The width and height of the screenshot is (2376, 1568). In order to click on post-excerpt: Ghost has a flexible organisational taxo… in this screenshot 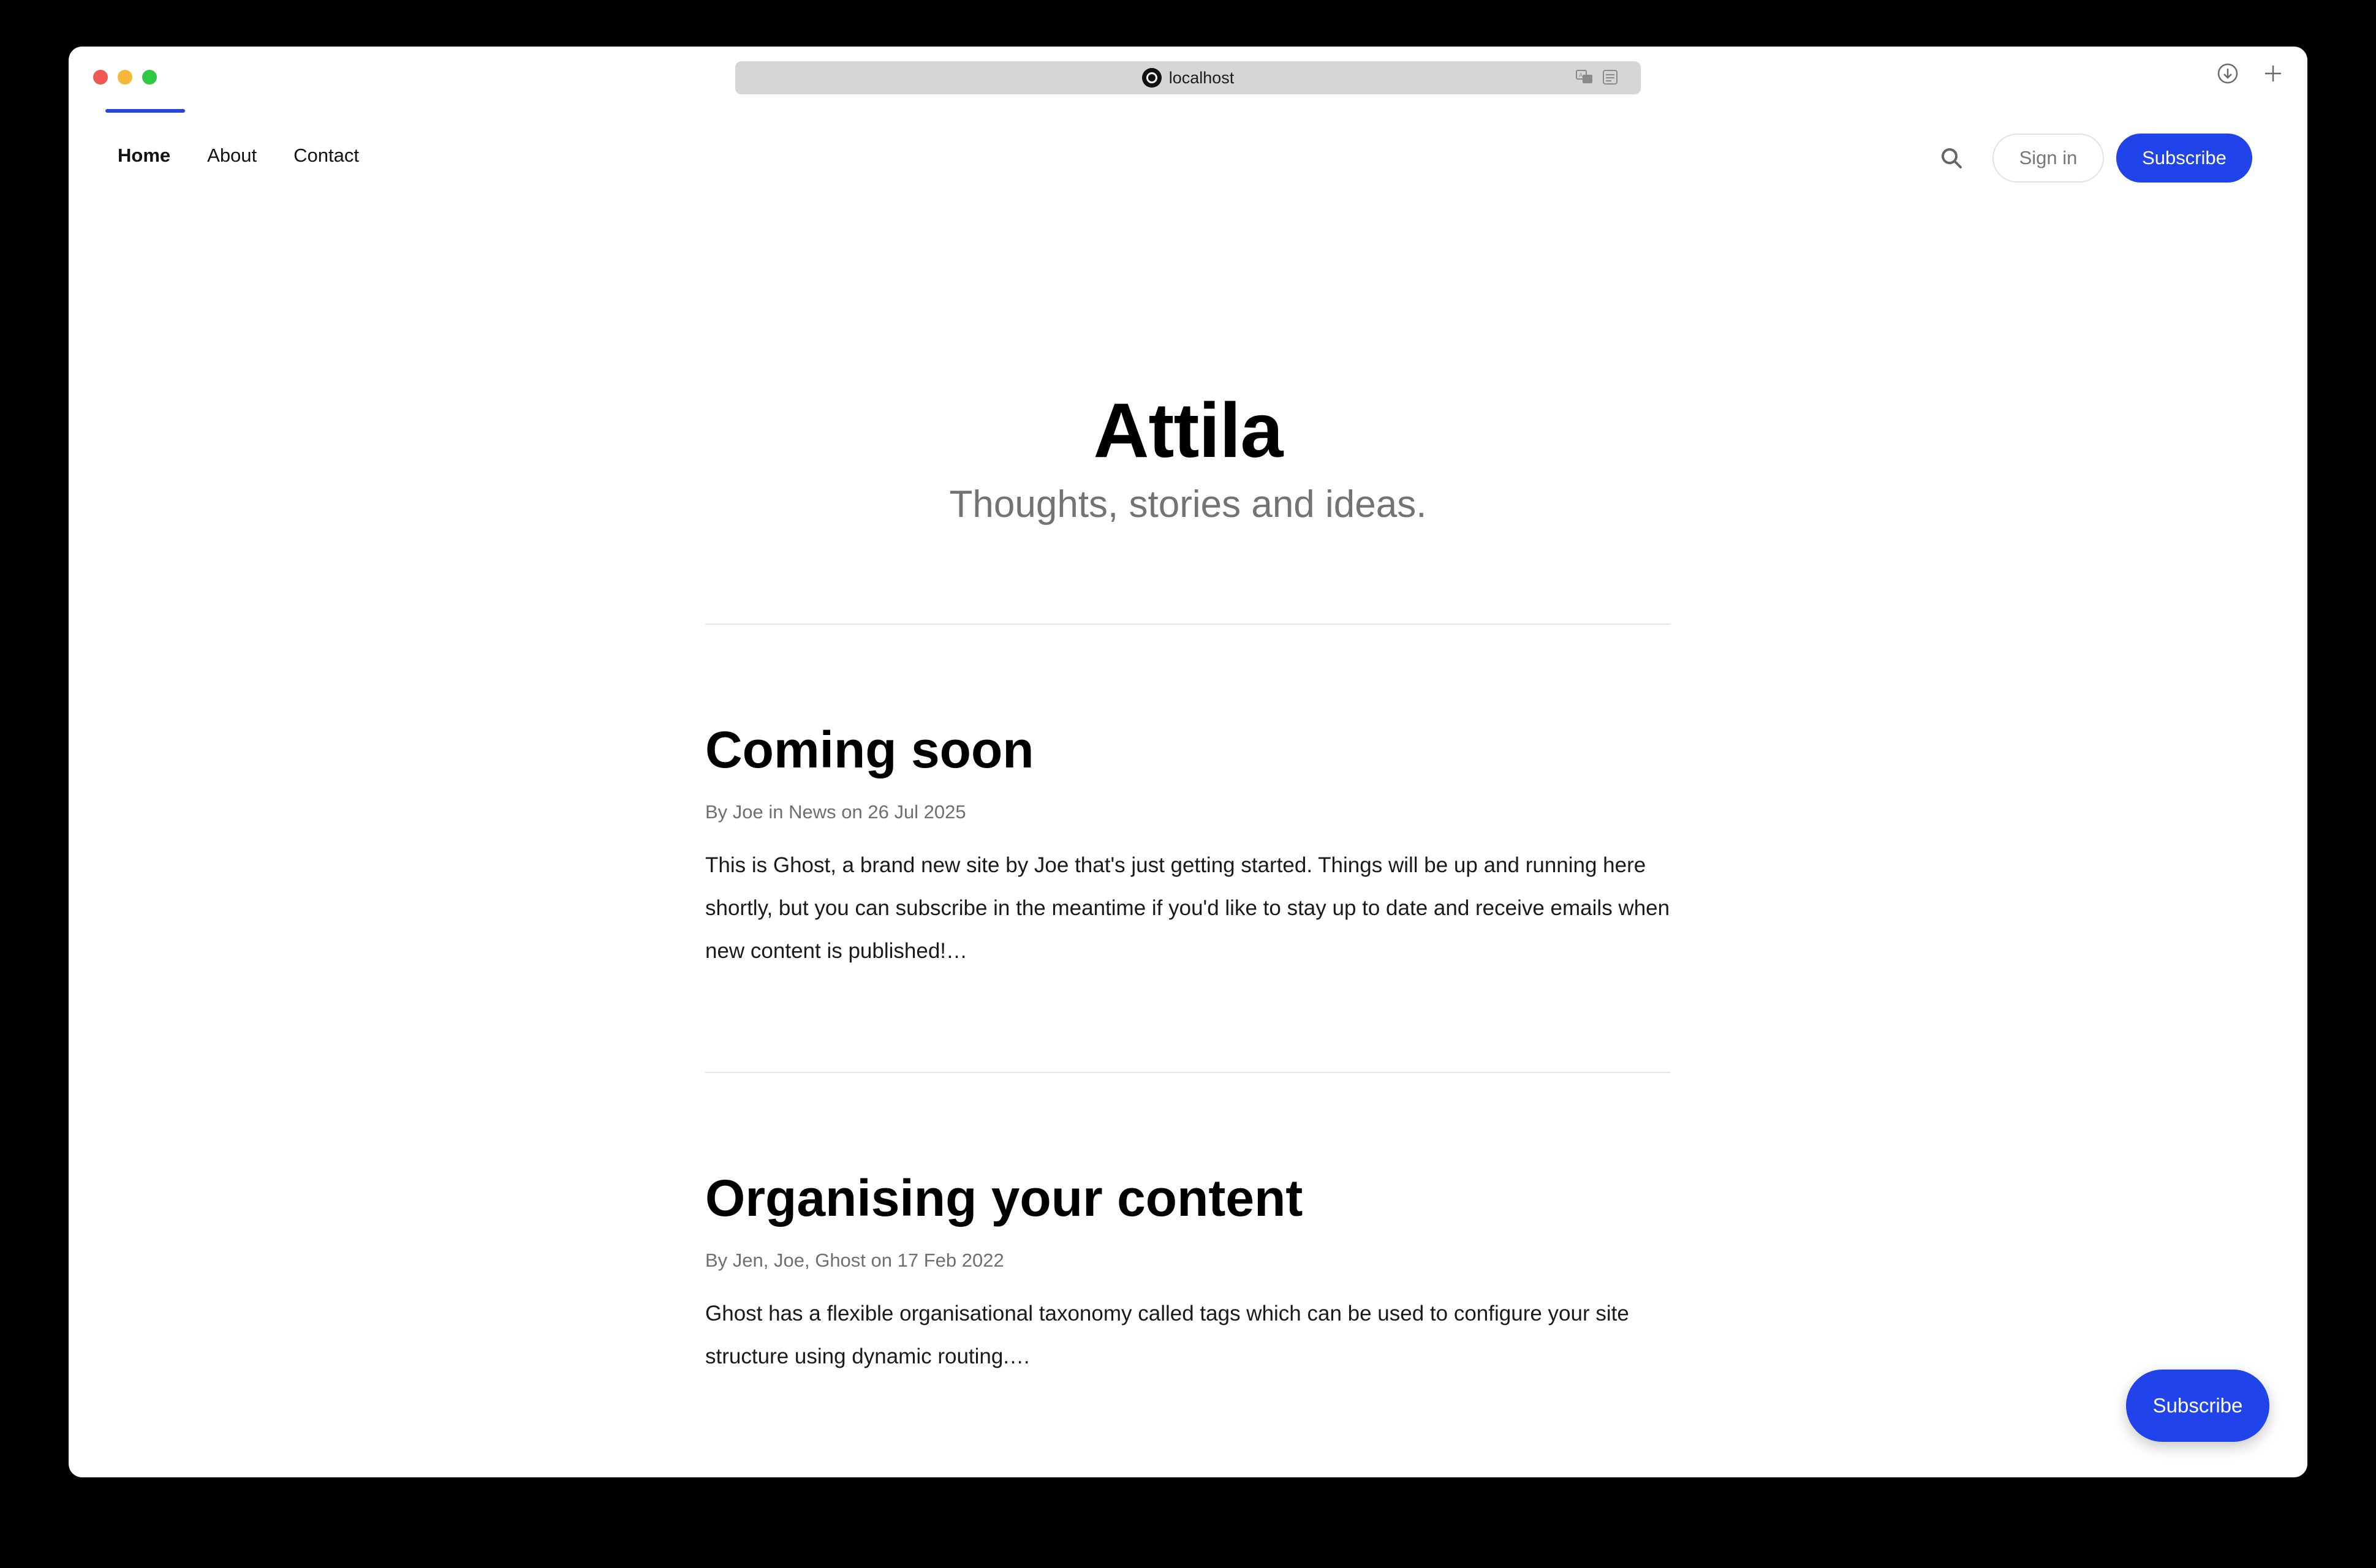, I will do `click(1188, 1335)`.